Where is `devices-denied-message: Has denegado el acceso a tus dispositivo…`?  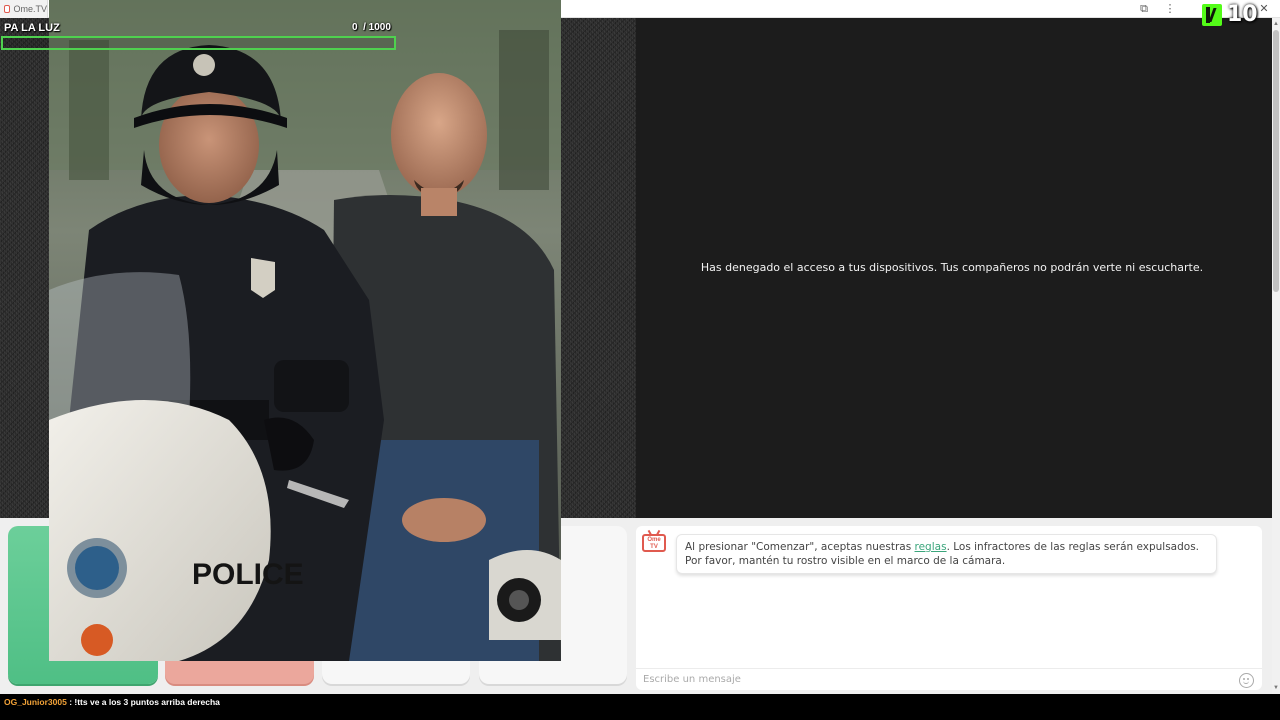 devices-denied-message: Has denegado el acceso a tus dispositivo… is located at coordinates (952, 267).